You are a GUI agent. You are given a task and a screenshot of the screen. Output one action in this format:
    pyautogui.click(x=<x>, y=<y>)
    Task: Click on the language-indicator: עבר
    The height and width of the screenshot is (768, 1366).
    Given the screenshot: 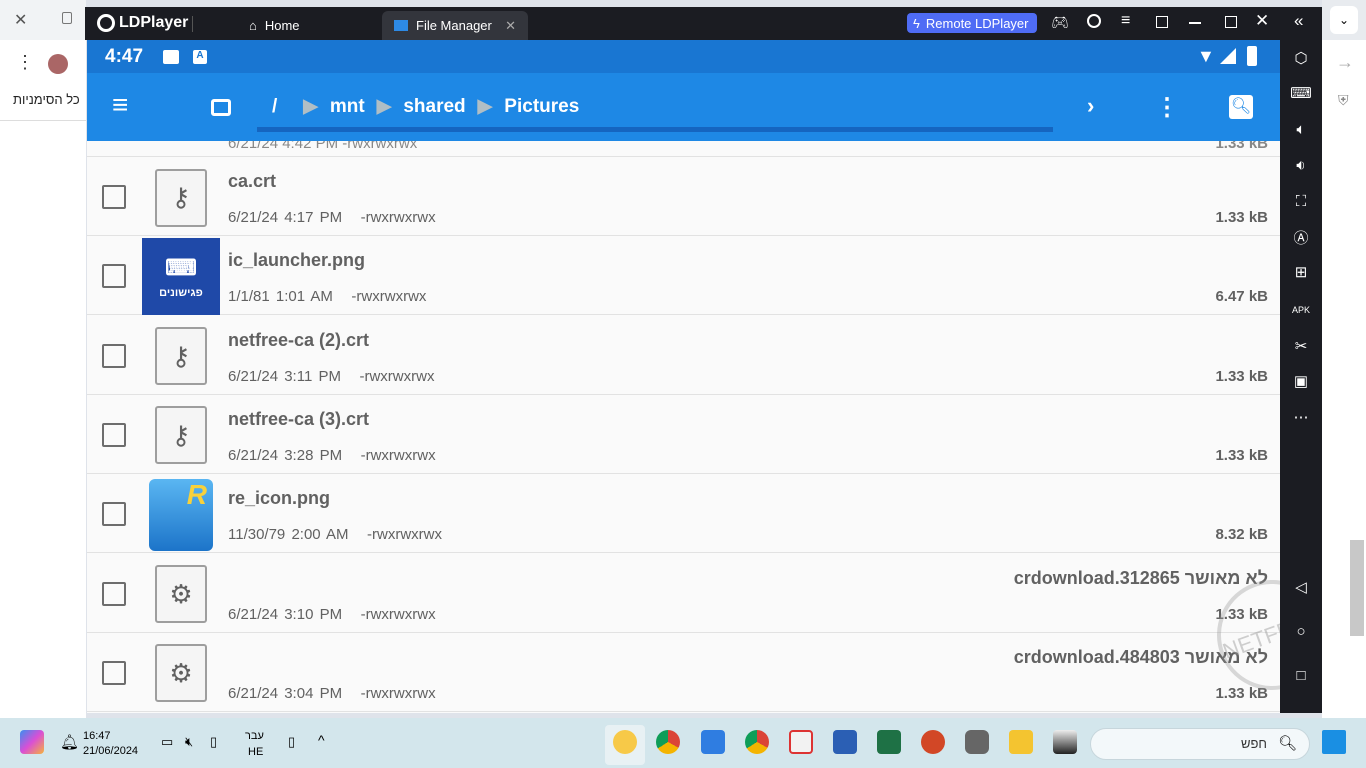 What is the action you would take?
    pyautogui.click(x=254, y=736)
    